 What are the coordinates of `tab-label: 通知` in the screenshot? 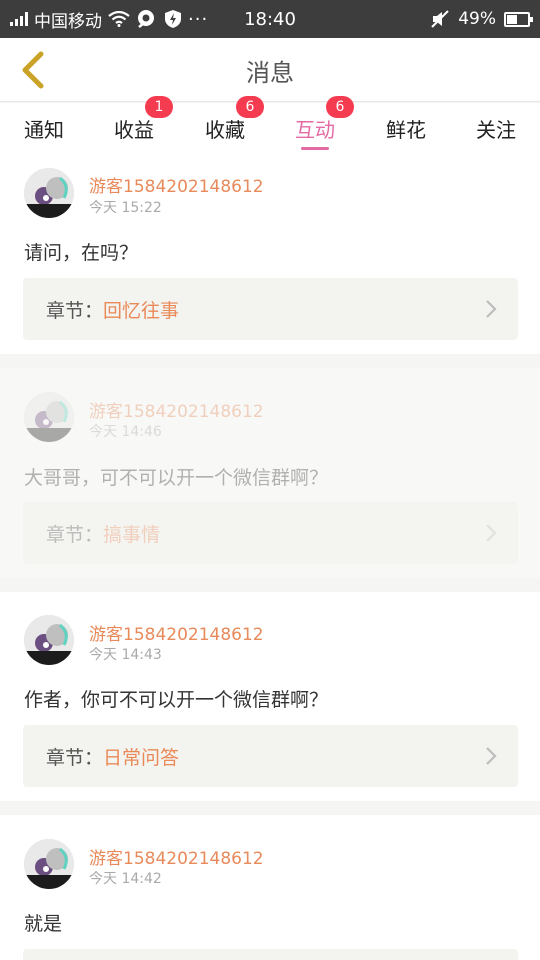 It's located at (44, 129).